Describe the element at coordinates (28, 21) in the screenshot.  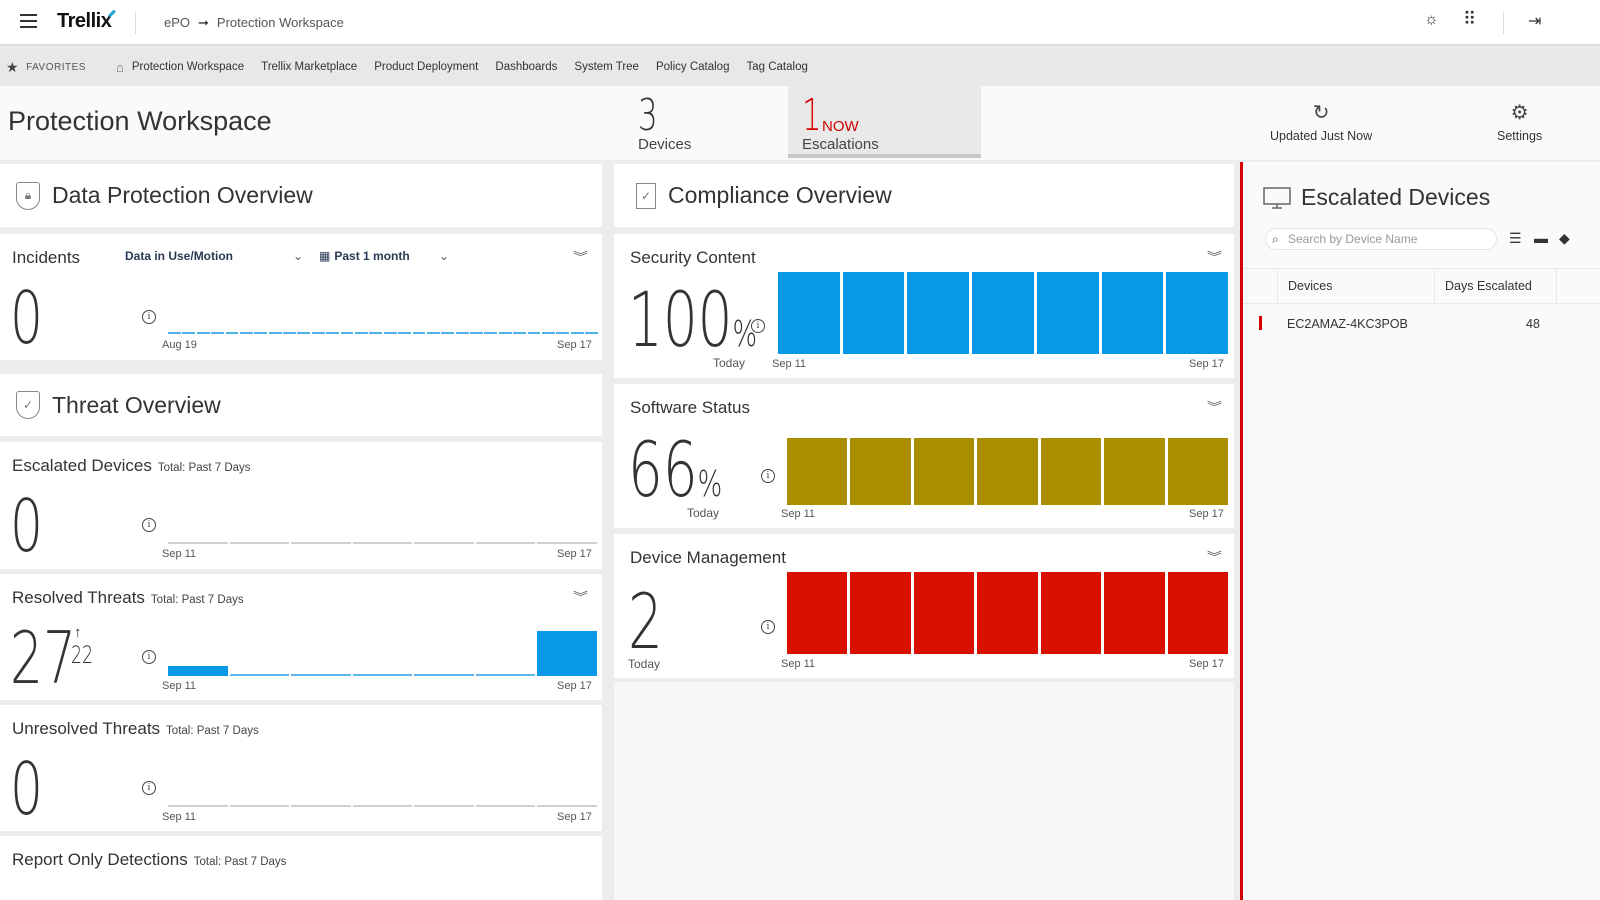
I see `menu-icon` at that location.